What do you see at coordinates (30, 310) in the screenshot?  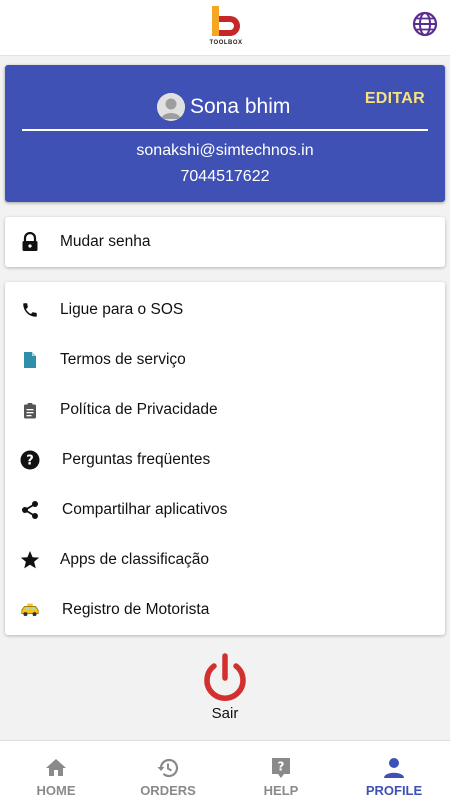 I see `phone-icon` at bounding box center [30, 310].